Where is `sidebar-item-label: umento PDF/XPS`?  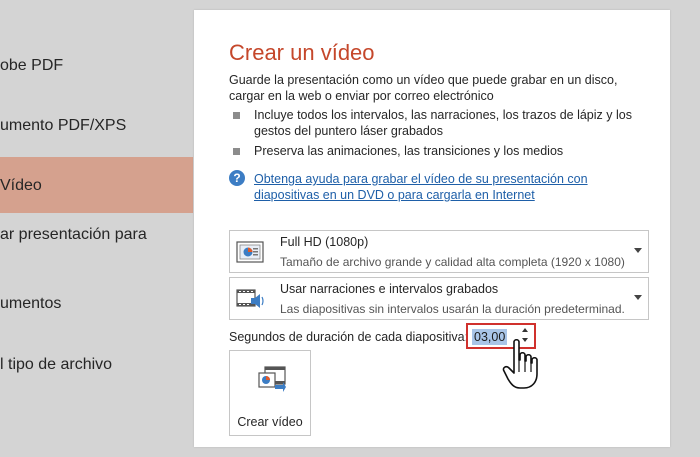 sidebar-item-label: umento PDF/XPS is located at coordinates (63, 125).